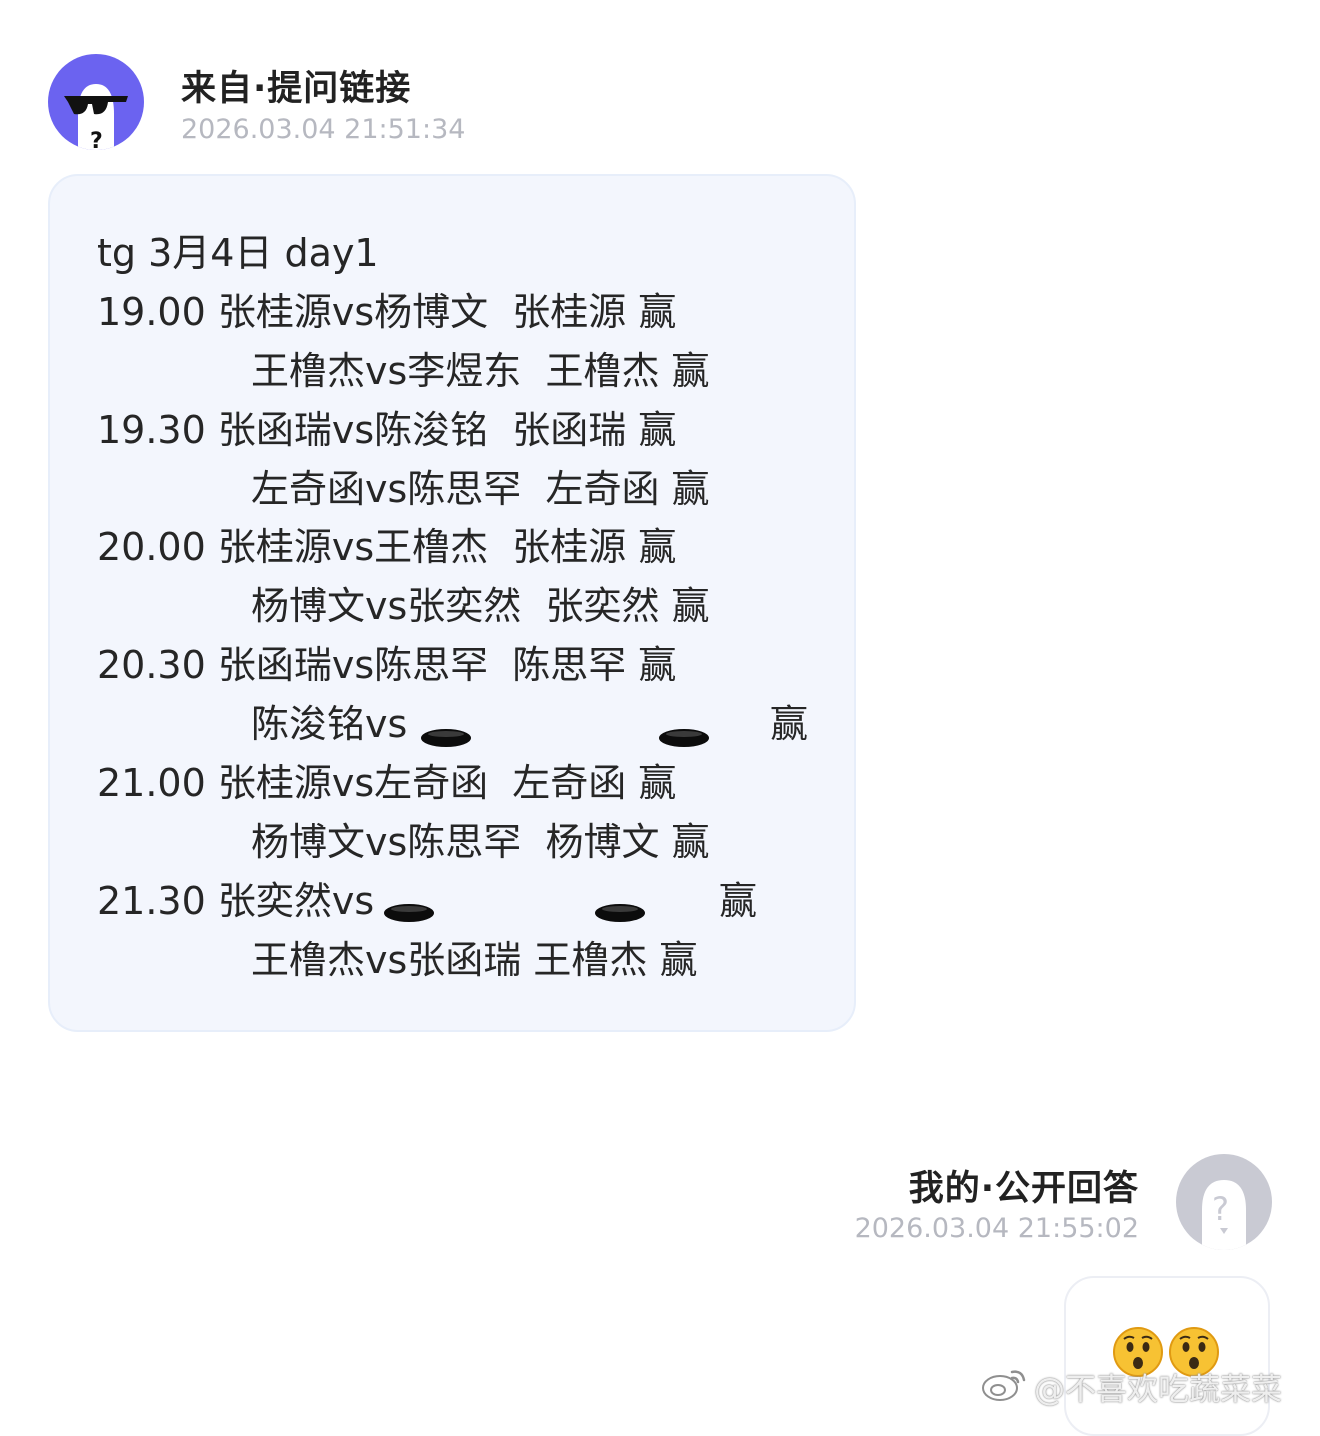  I want to click on reply-avatar: ?, so click(1224, 1202).